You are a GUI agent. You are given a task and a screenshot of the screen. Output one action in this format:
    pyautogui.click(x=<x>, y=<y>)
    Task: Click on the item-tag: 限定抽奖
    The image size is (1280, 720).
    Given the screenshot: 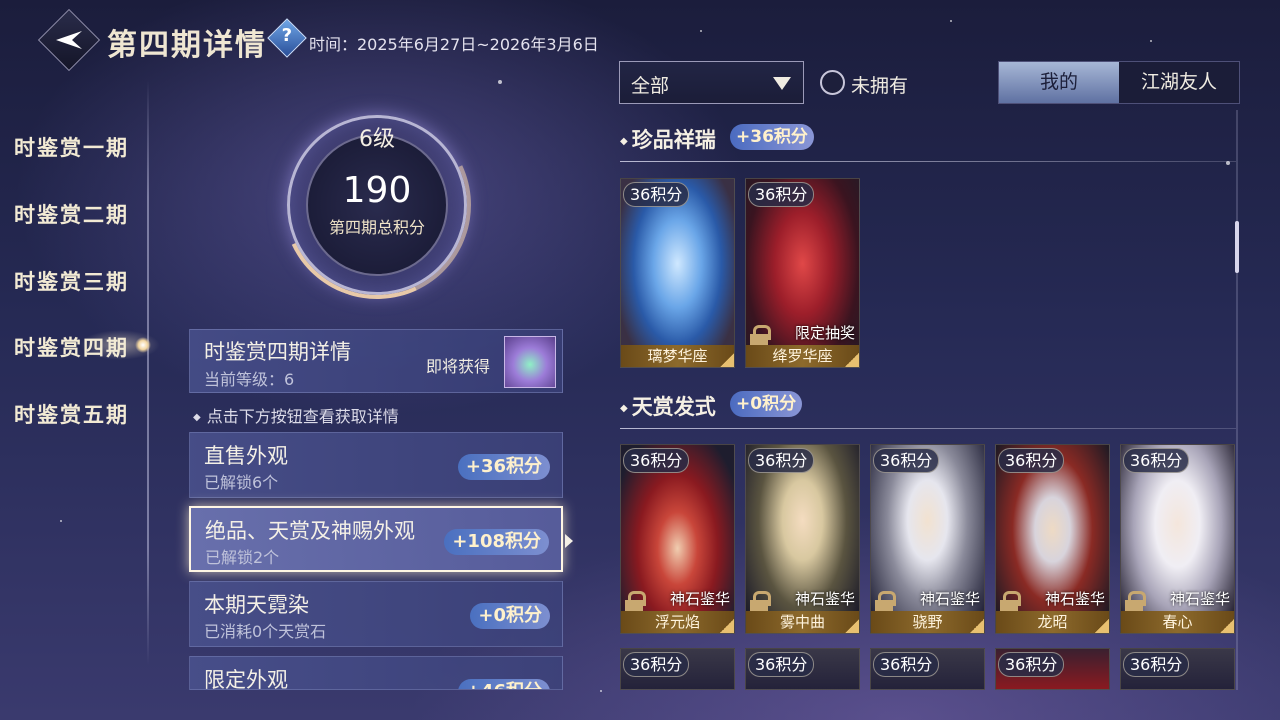 What is the action you would take?
    pyautogui.click(x=824, y=333)
    